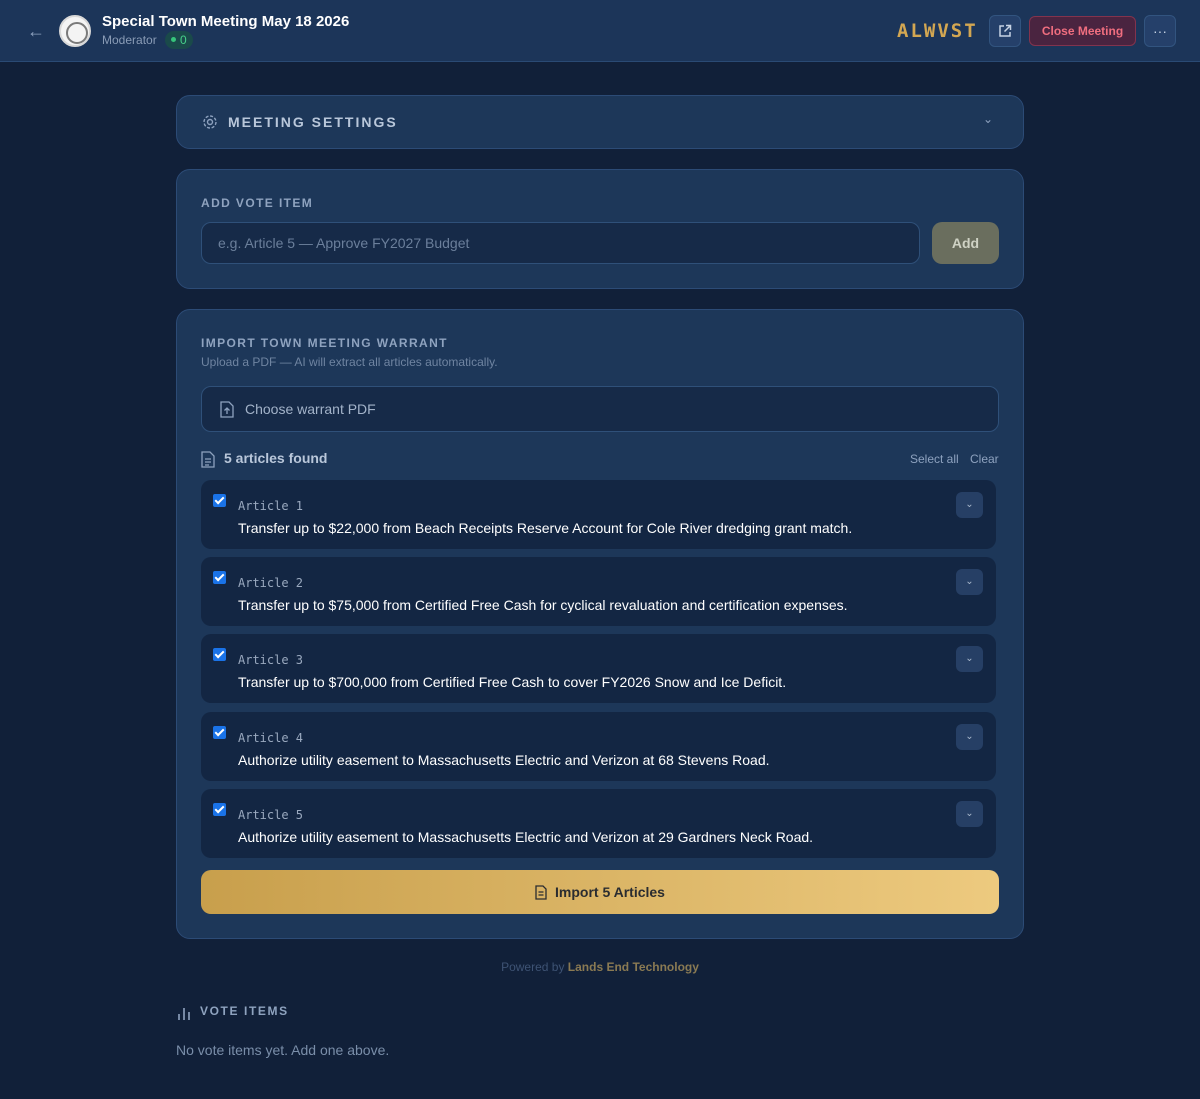  I want to click on external-link-button, so click(1005, 31).